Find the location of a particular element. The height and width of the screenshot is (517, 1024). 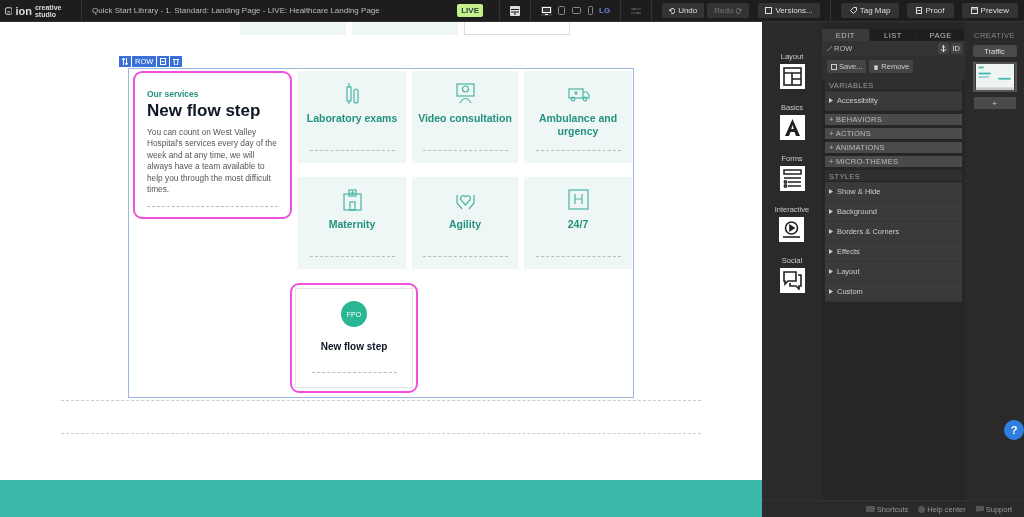

service-label: 24/7 is located at coordinates (578, 224).